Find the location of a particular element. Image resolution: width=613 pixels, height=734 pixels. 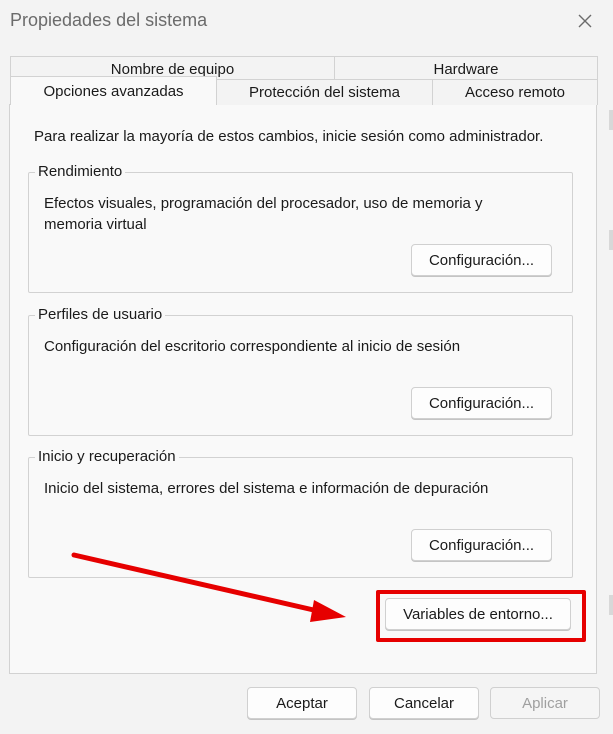

tab-proteccion-sistema: Protección del sistema is located at coordinates (324, 92).